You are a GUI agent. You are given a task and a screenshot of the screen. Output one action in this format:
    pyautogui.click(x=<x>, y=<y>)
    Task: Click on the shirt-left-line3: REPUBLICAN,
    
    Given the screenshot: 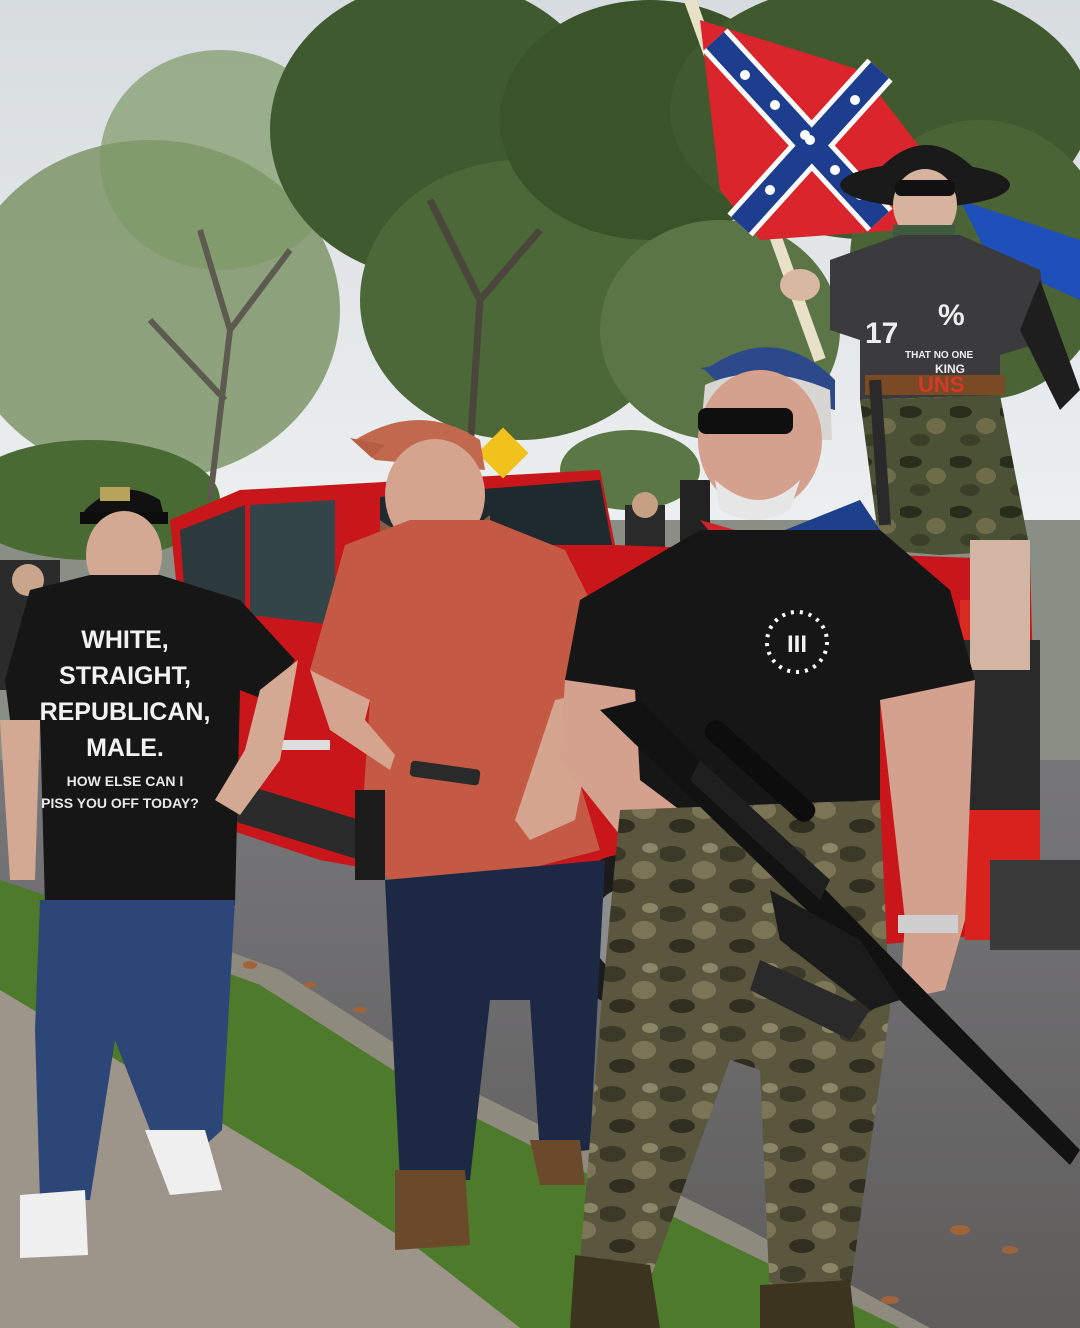 What is the action you would take?
    pyautogui.click(x=125, y=712)
    